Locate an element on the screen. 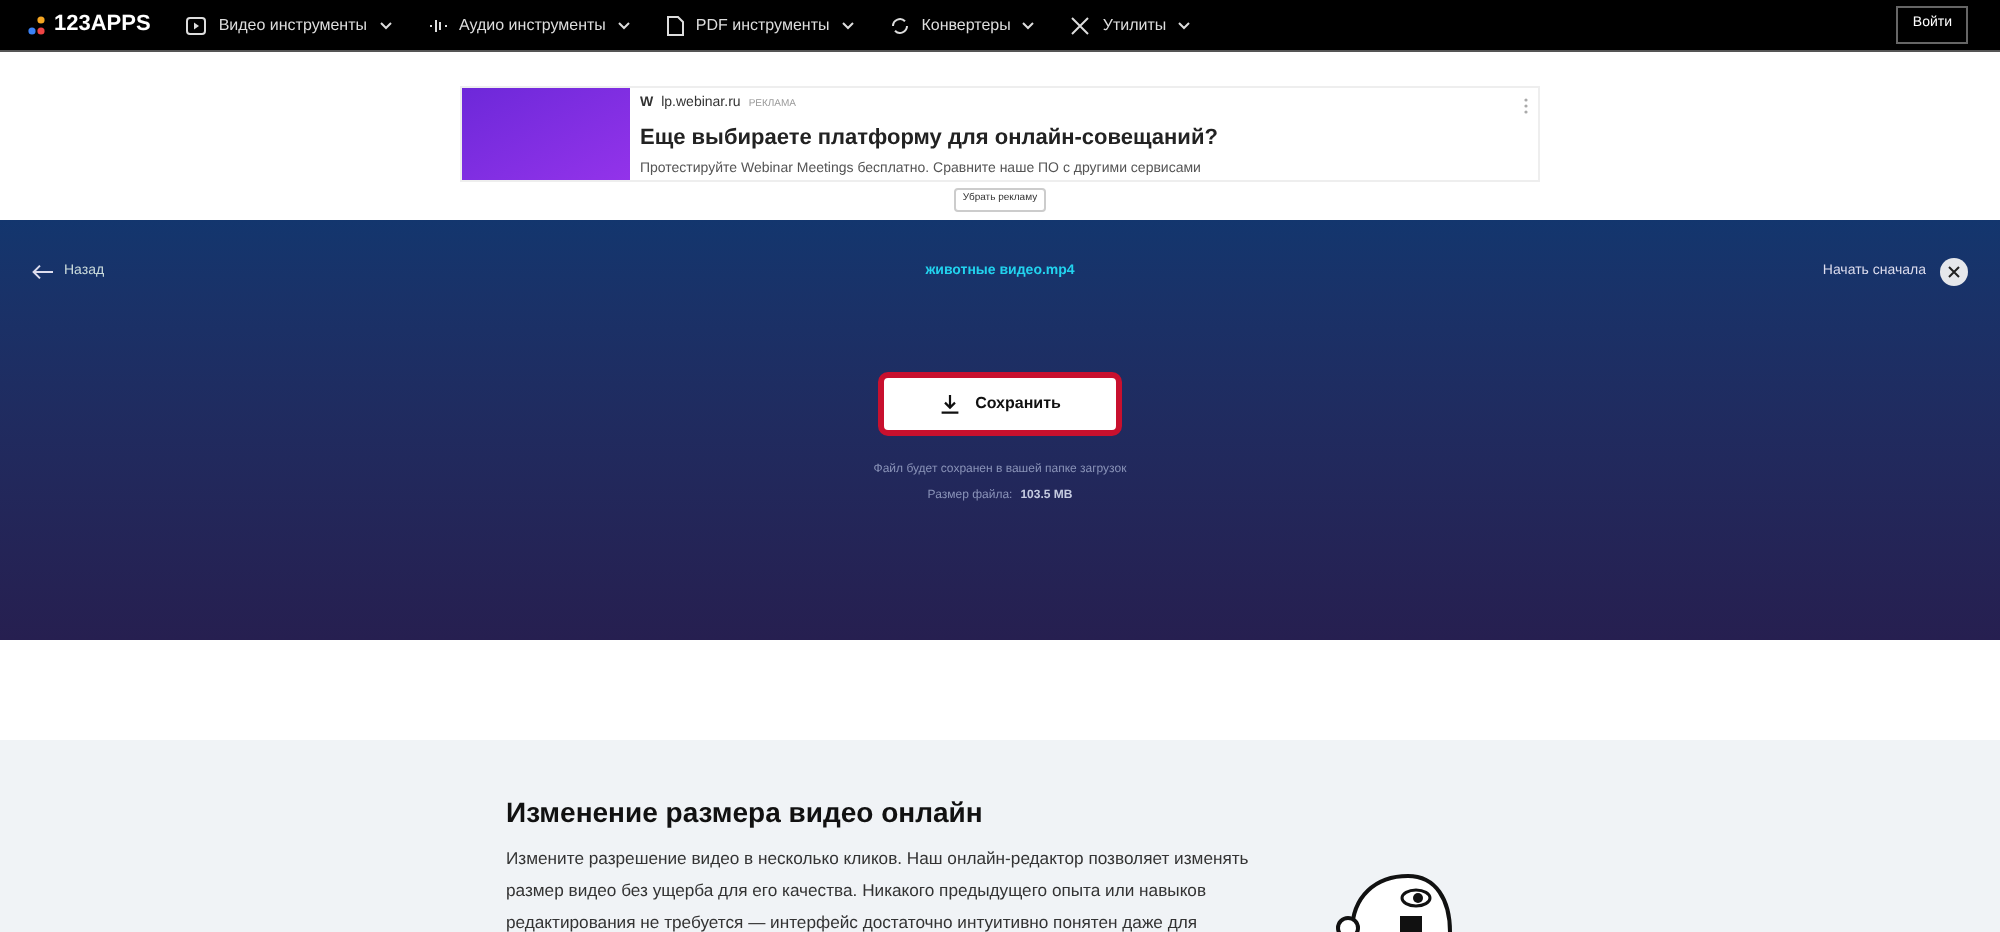  character-drawing is located at coordinates (1394, 902).